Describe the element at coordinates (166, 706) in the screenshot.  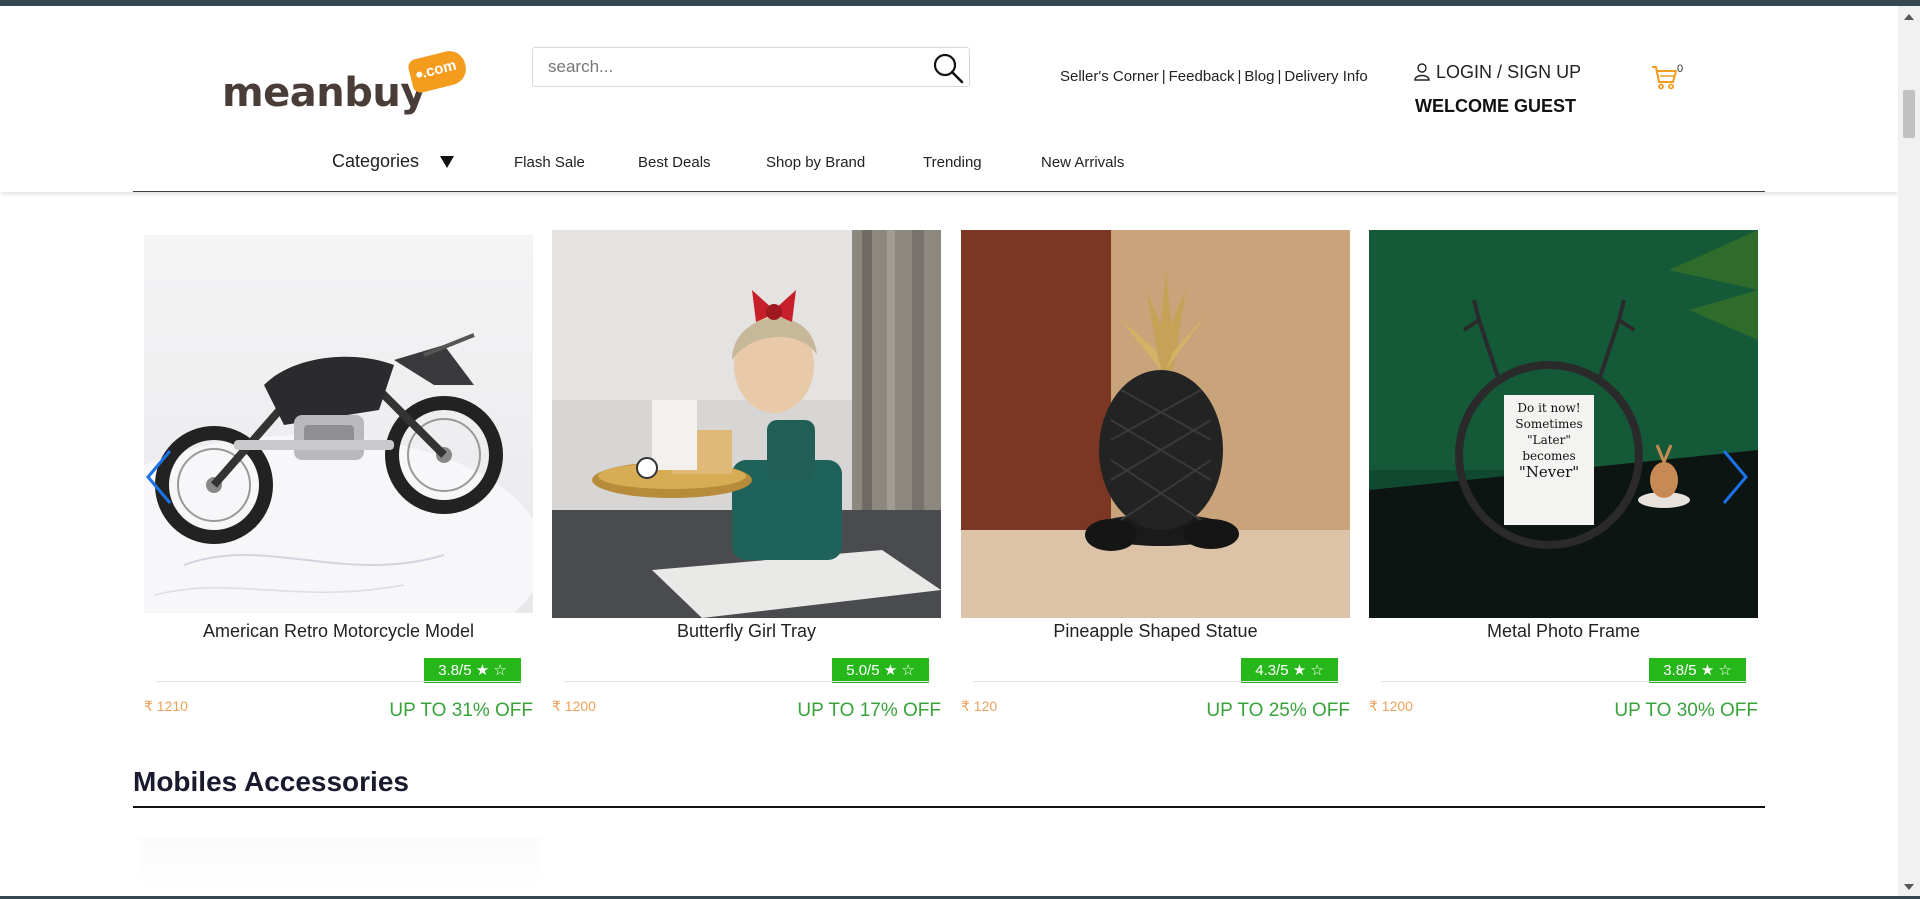
I see `product-price: ₹ 1210` at that location.